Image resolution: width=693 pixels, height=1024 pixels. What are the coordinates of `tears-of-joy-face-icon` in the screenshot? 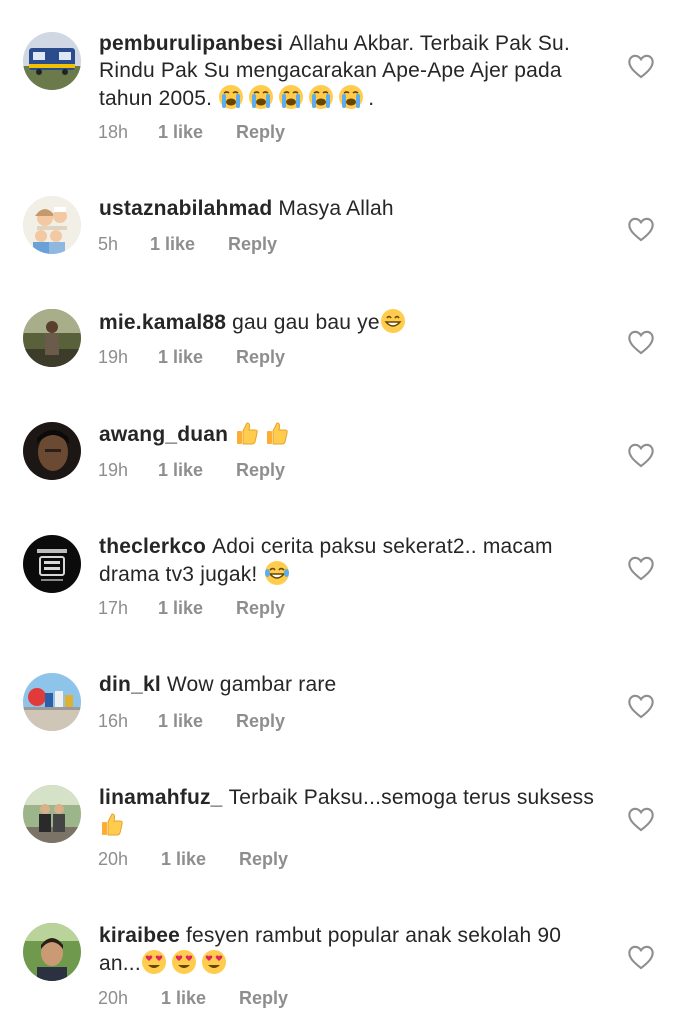 It's located at (276, 573).